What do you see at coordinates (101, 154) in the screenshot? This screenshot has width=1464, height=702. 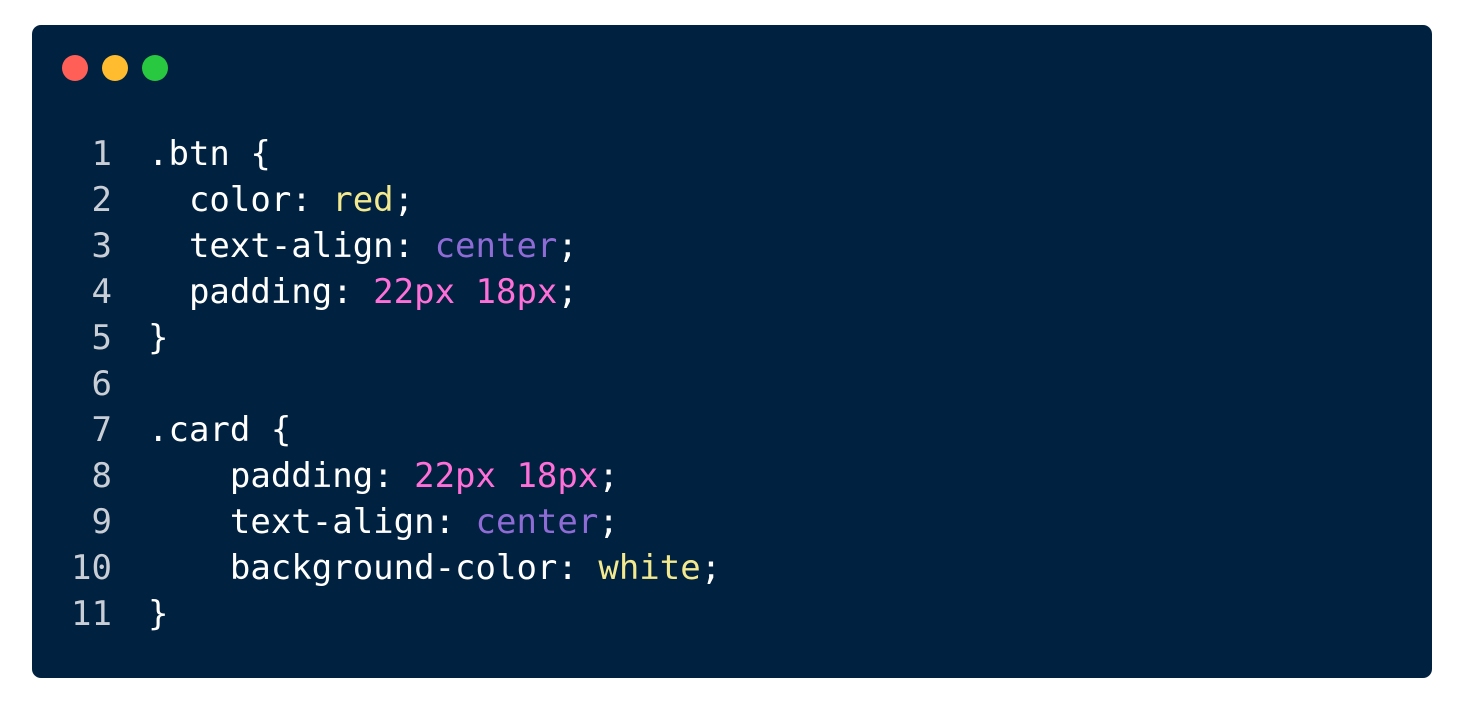 I see `line-number: 1` at bounding box center [101, 154].